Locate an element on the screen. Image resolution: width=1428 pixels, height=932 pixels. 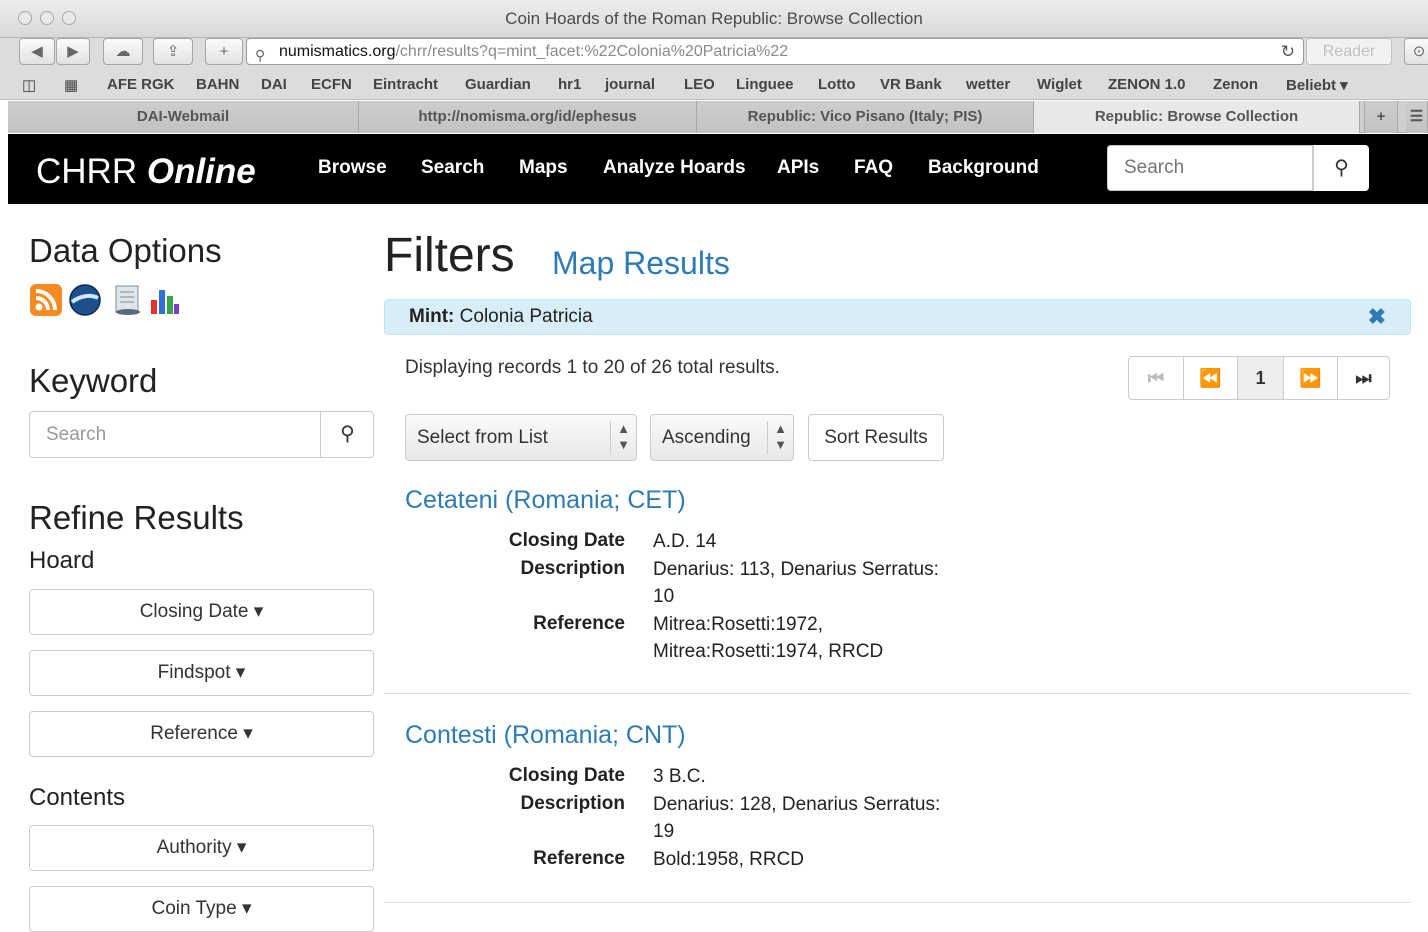
globe-search-icon: ⚲ is located at coordinates (260, 55).